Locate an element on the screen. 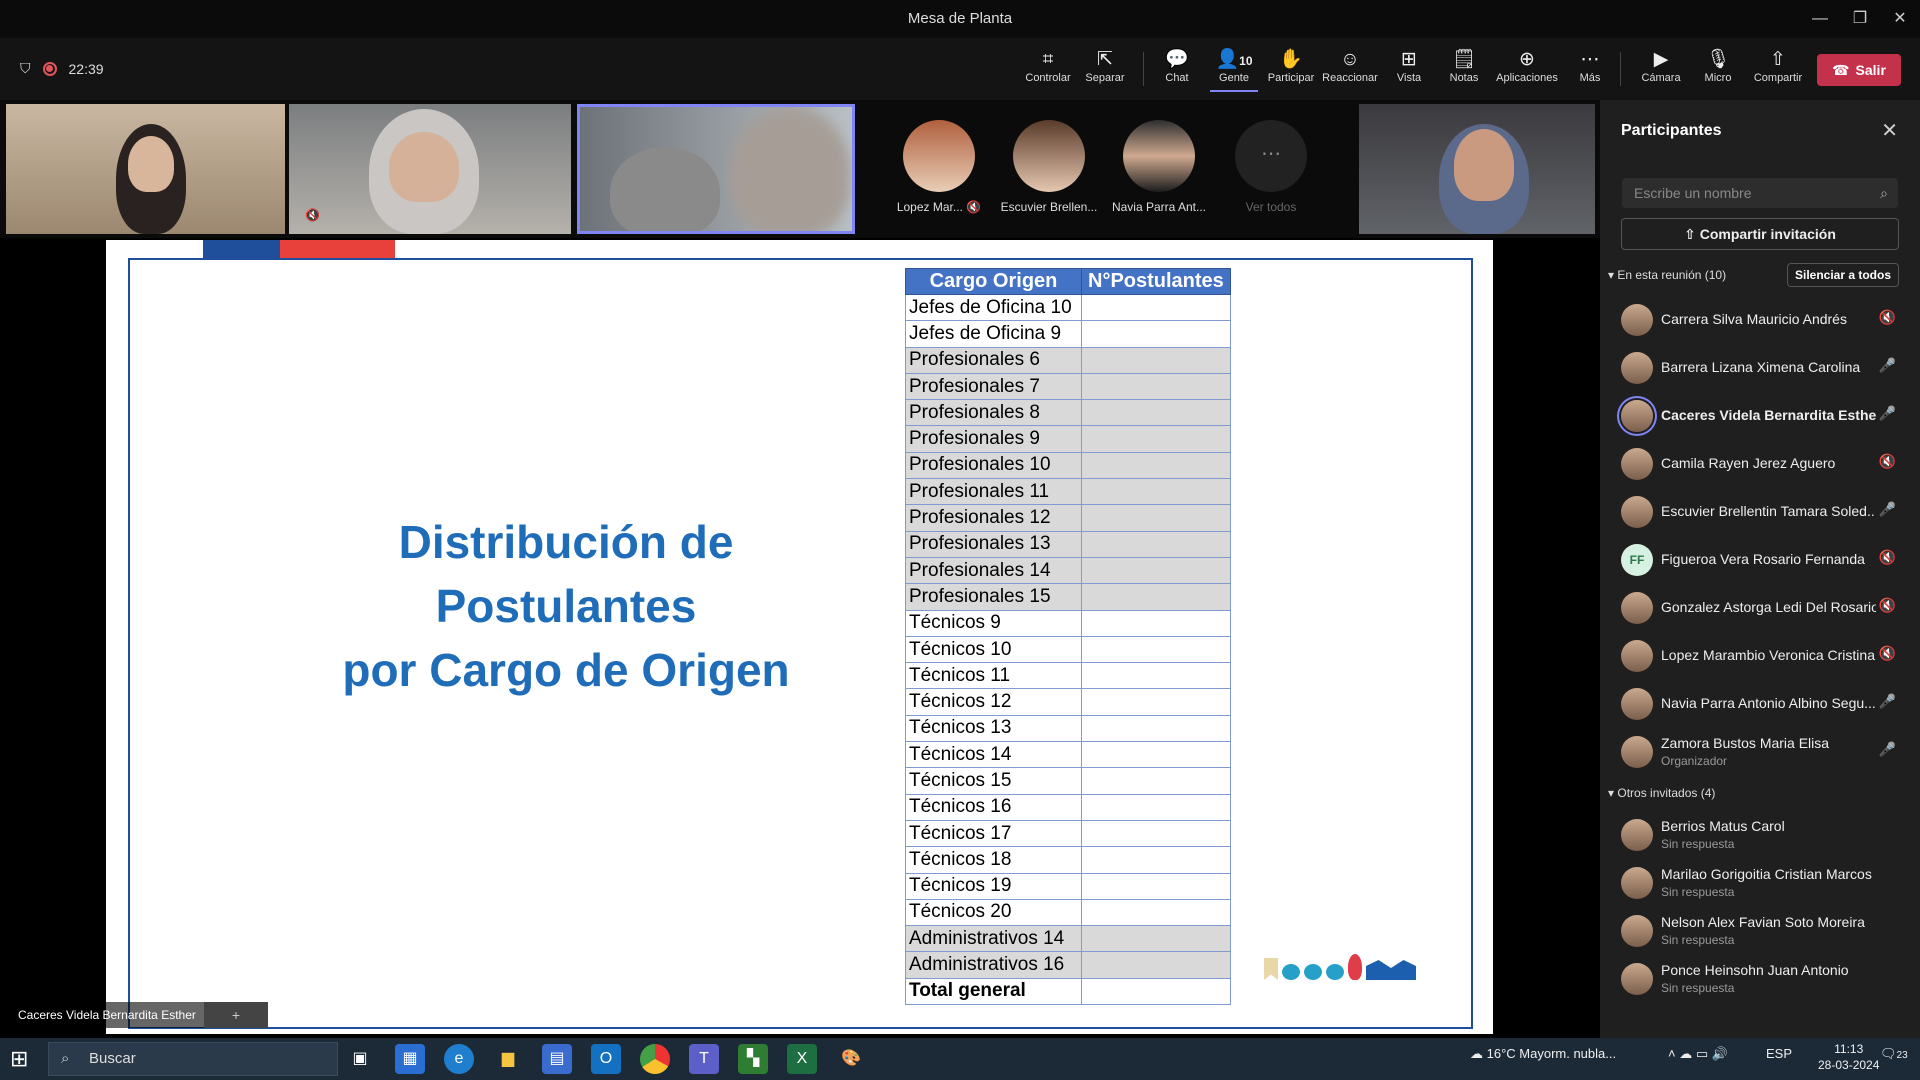 This screenshot has width=1920, height=1080. minimize-button: — is located at coordinates (1820, 19).